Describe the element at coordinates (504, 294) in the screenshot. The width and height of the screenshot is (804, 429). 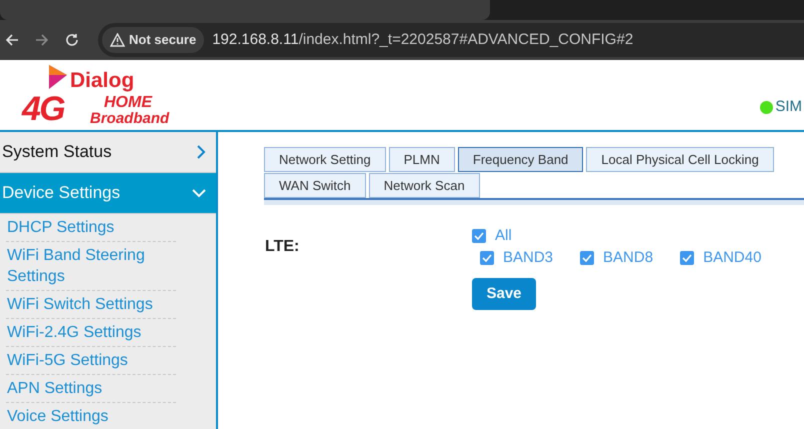
I see `save-button: Save` at that location.